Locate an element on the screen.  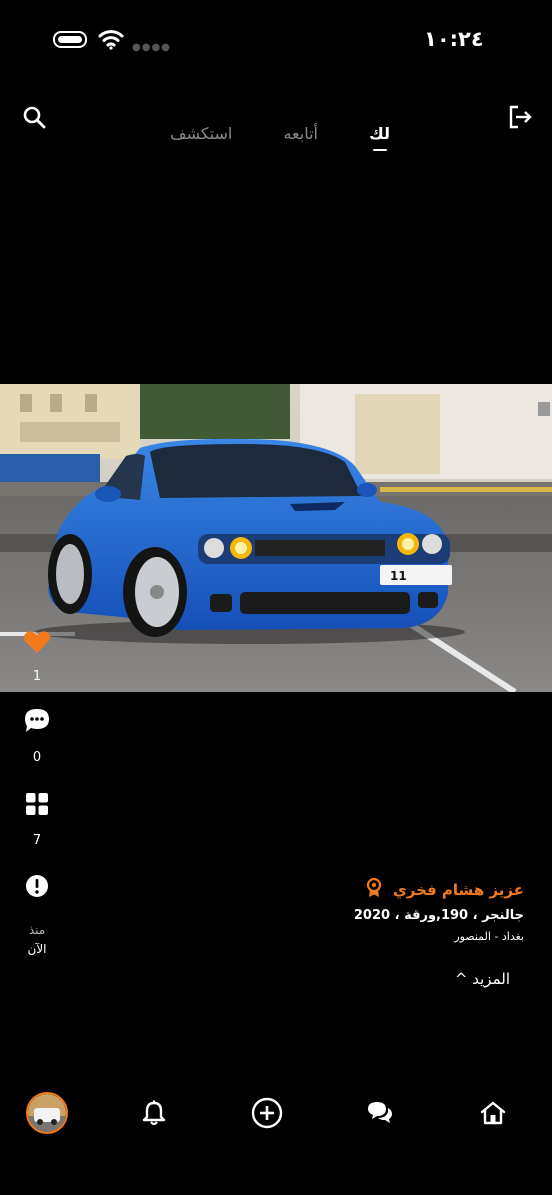
car-details: جالنجر ، 190,ورقة ، 2020 is located at coordinates (438, 915).